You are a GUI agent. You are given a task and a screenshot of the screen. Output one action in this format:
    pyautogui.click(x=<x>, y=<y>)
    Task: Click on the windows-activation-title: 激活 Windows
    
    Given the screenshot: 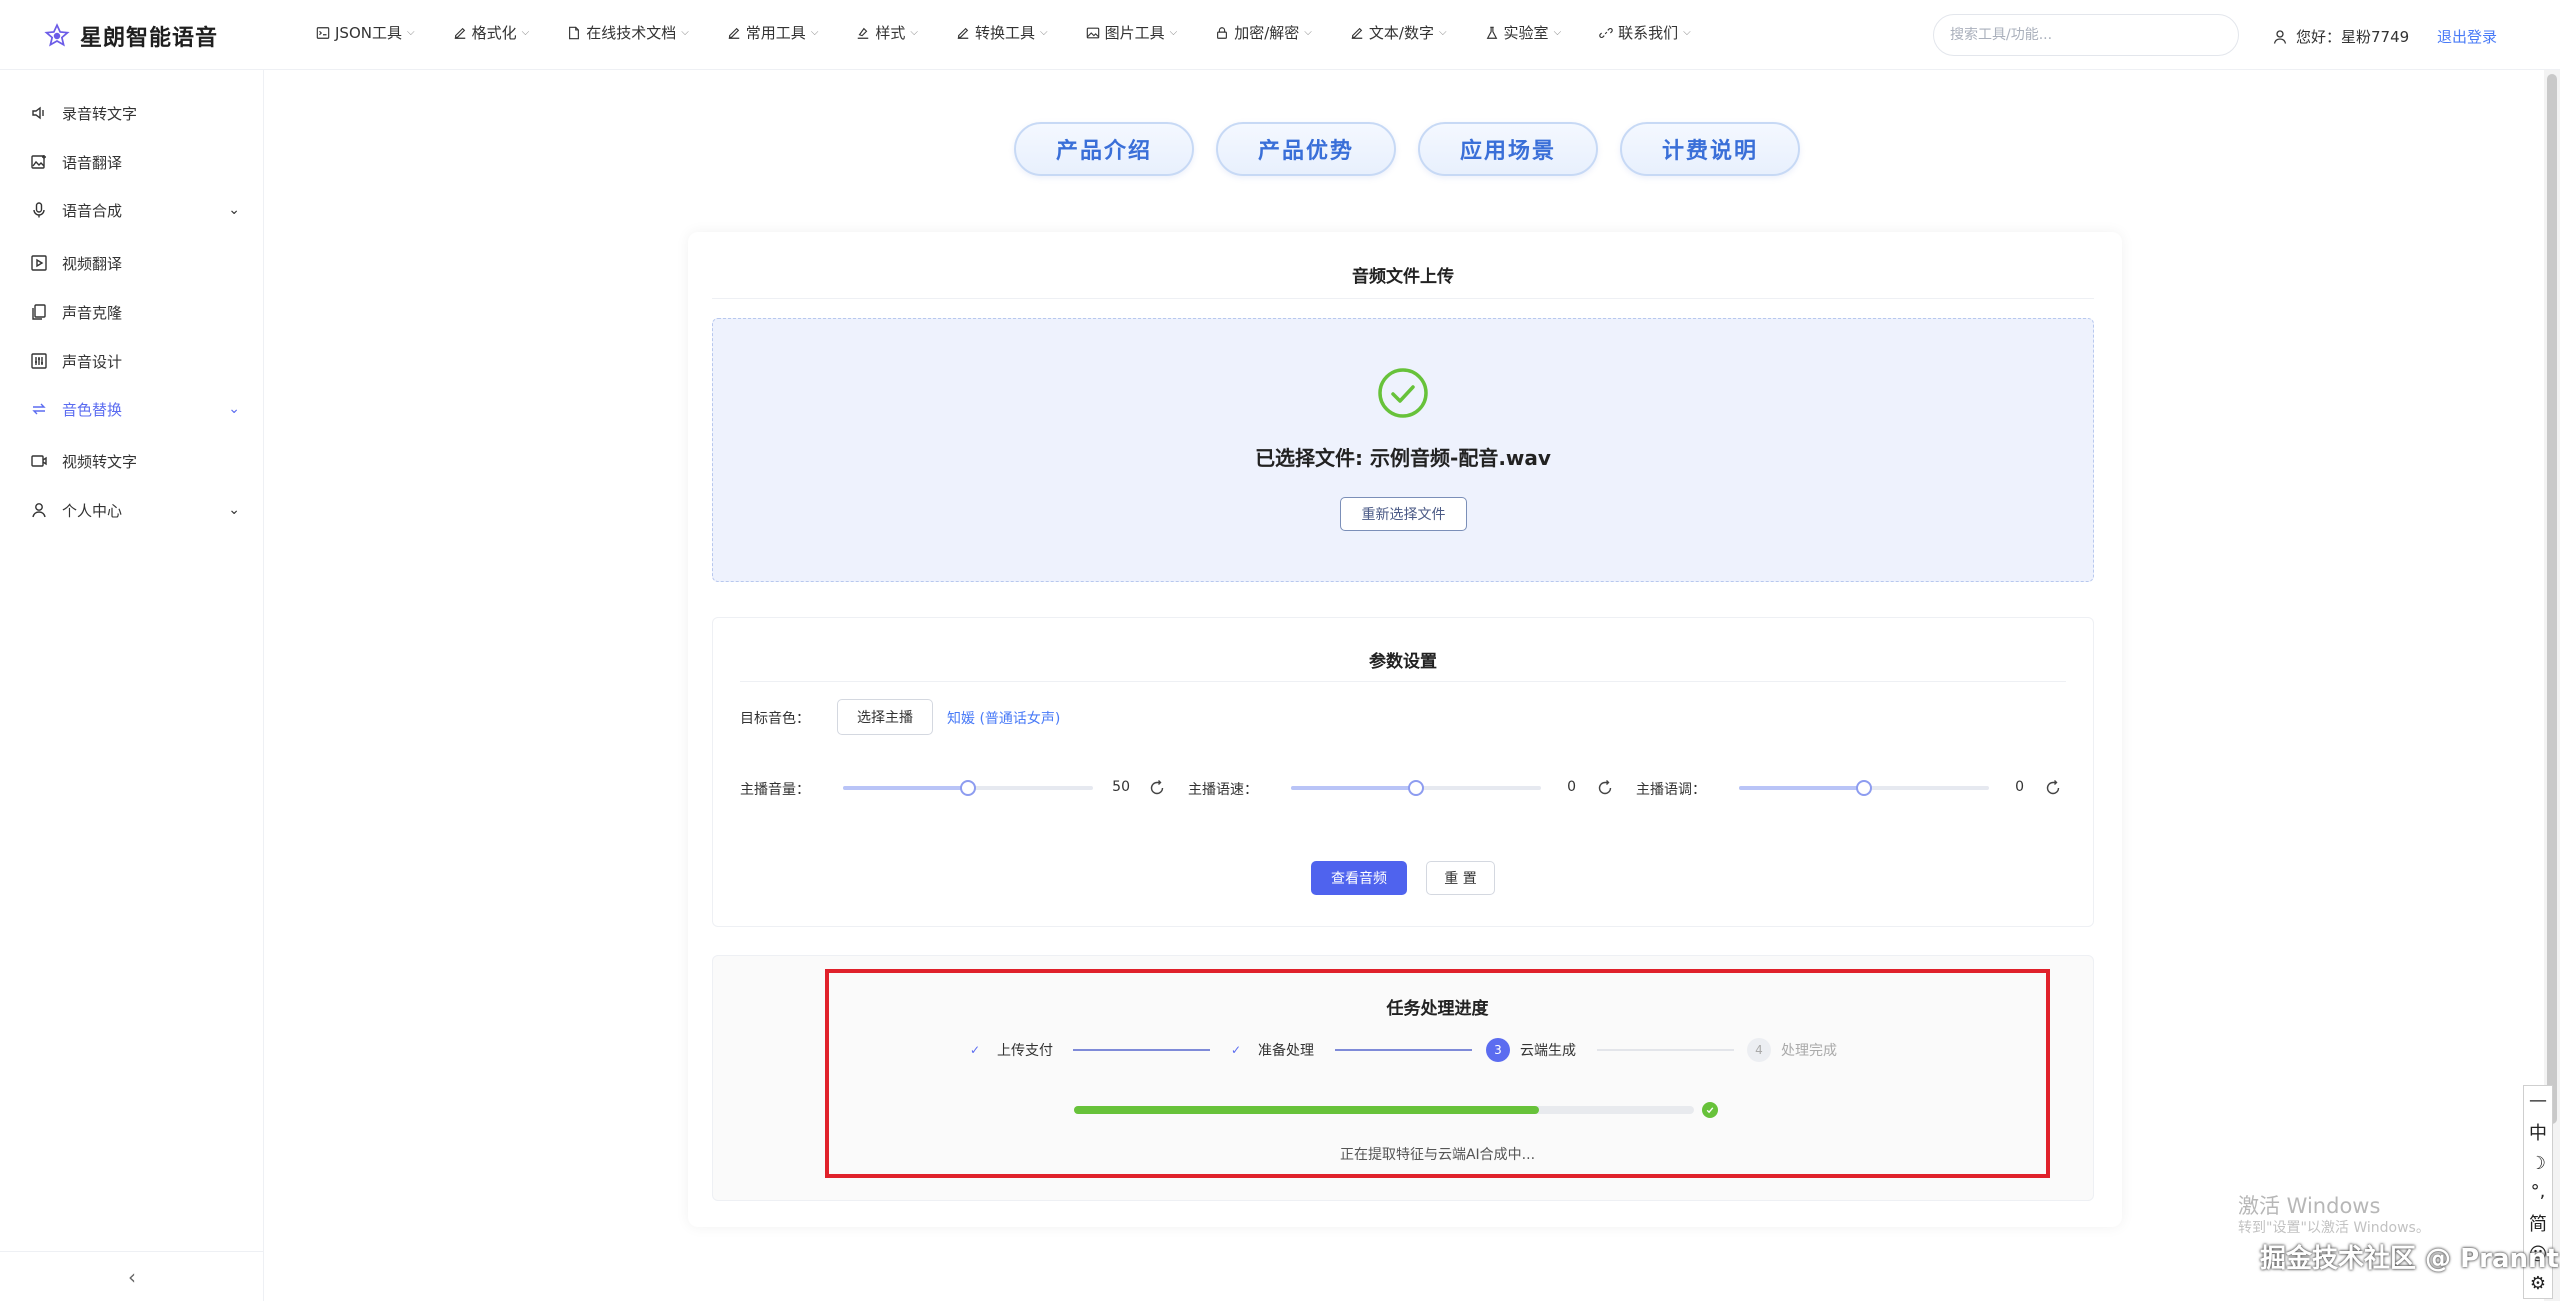 What is the action you would take?
    pyautogui.click(x=2309, y=1206)
    